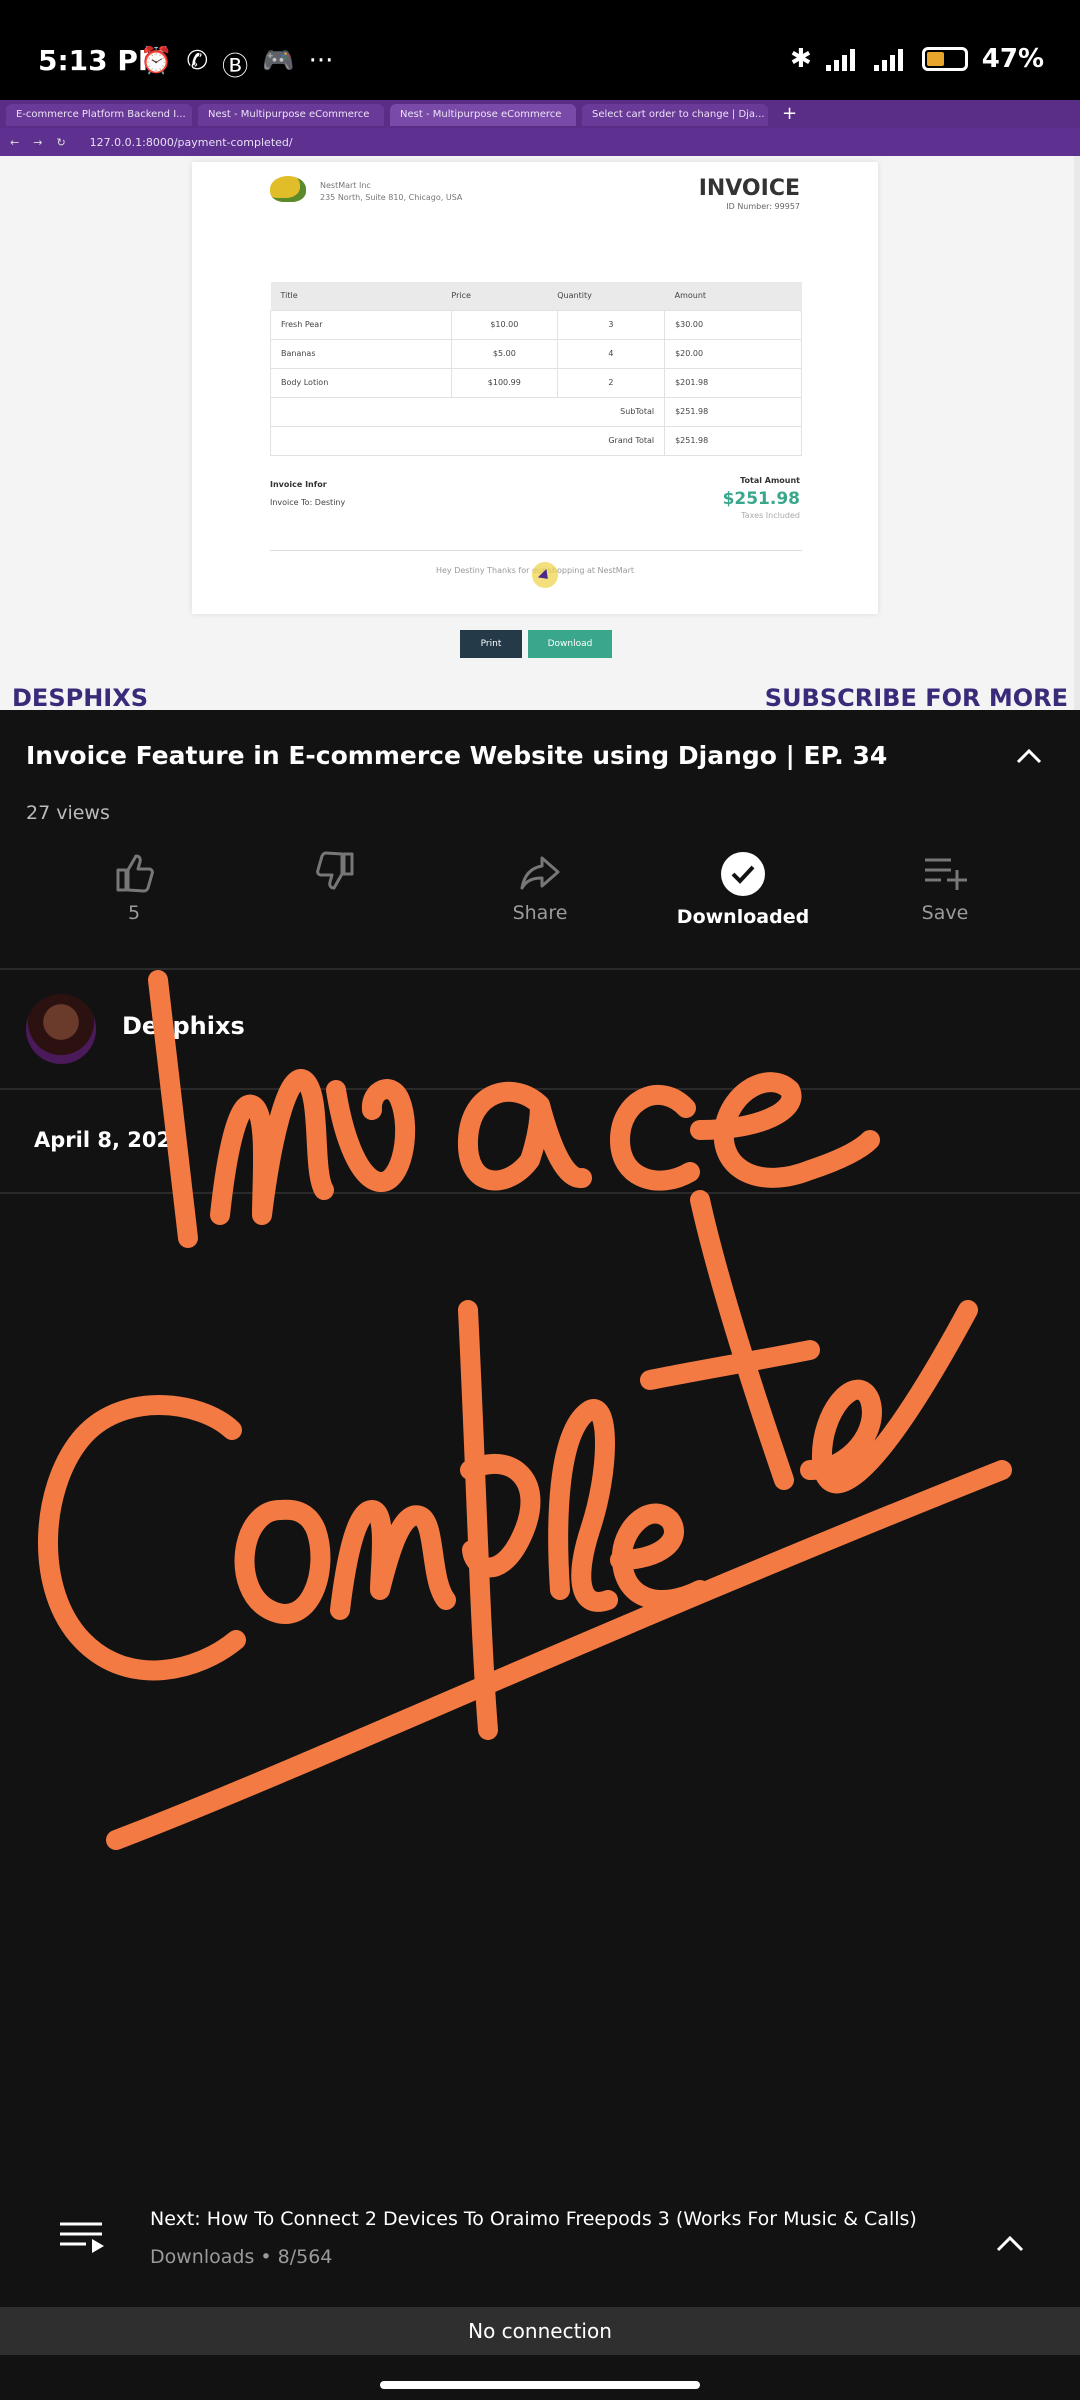 The image size is (1080, 2400). Describe the element at coordinates (278, 61) in the screenshot. I see `game-controller-icon: 🎮` at that location.